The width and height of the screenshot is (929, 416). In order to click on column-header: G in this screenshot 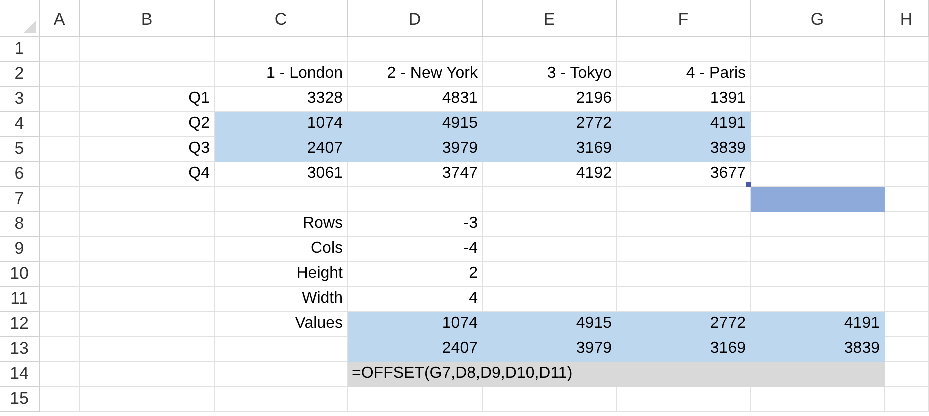, I will do `click(818, 18)`.